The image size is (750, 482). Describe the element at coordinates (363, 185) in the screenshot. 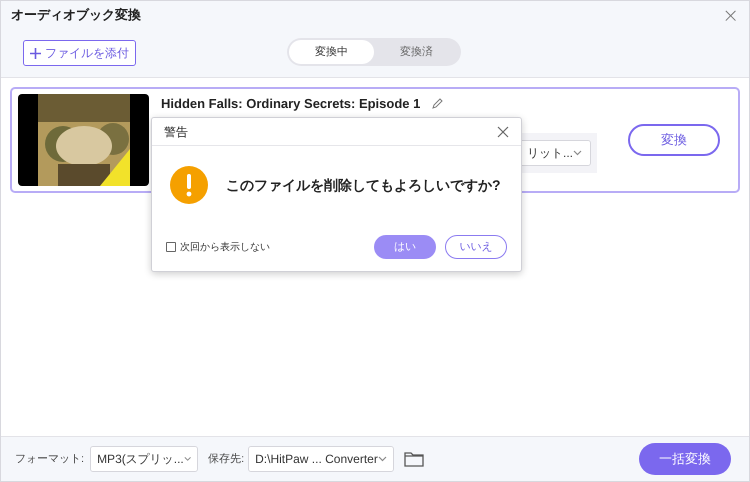

I see `dialog-message: このファイルを削除してもよろしいですか?` at that location.